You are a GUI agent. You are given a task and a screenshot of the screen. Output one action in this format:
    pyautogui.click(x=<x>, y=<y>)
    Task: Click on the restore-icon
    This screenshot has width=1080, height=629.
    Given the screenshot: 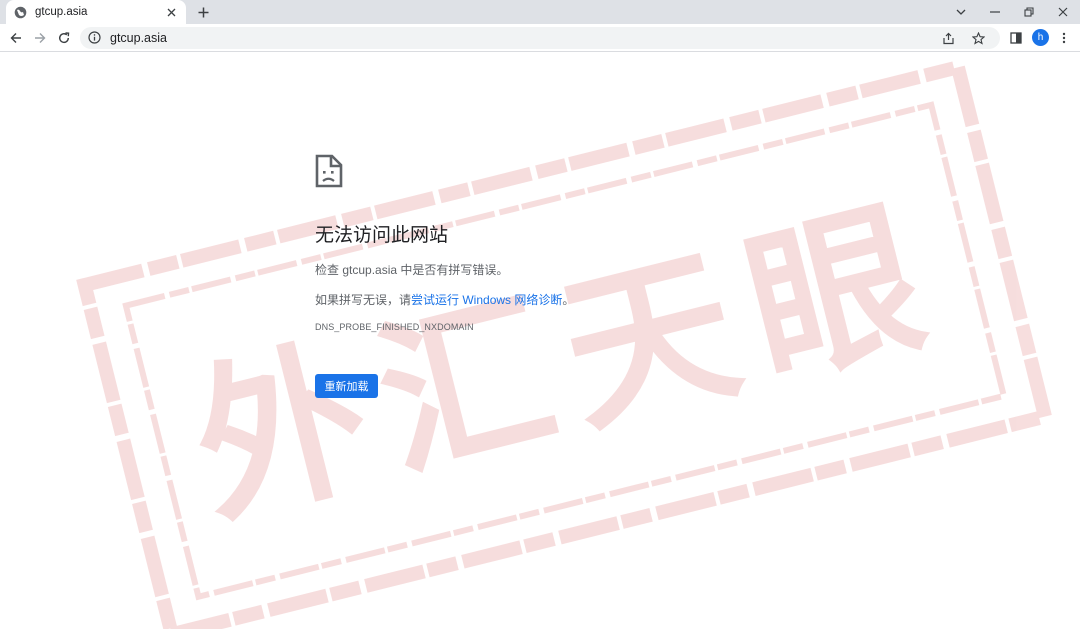 What is the action you would take?
    pyautogui.click(x=1029, y=12)
    